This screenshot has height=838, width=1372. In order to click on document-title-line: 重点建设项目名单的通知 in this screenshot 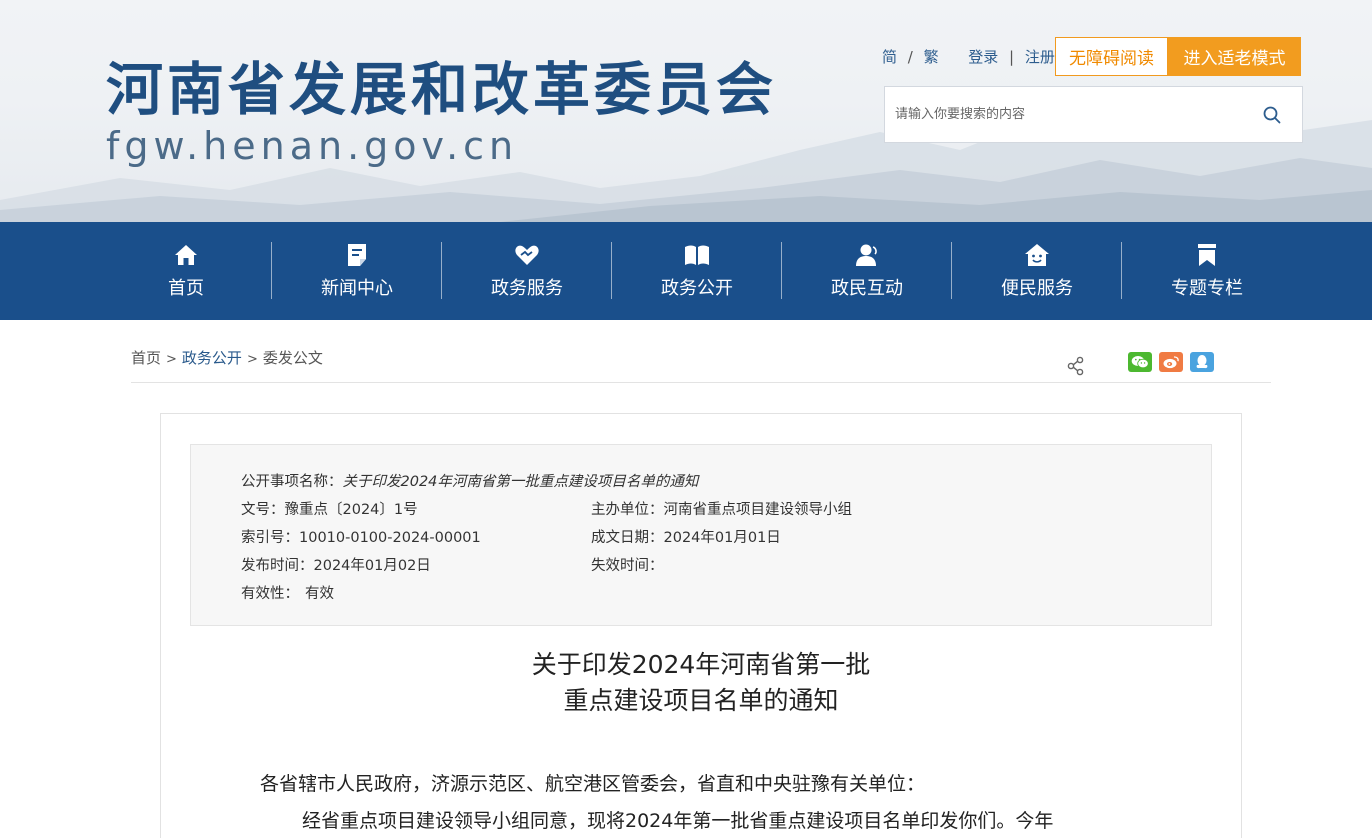, I will do `click(701, 700)`.